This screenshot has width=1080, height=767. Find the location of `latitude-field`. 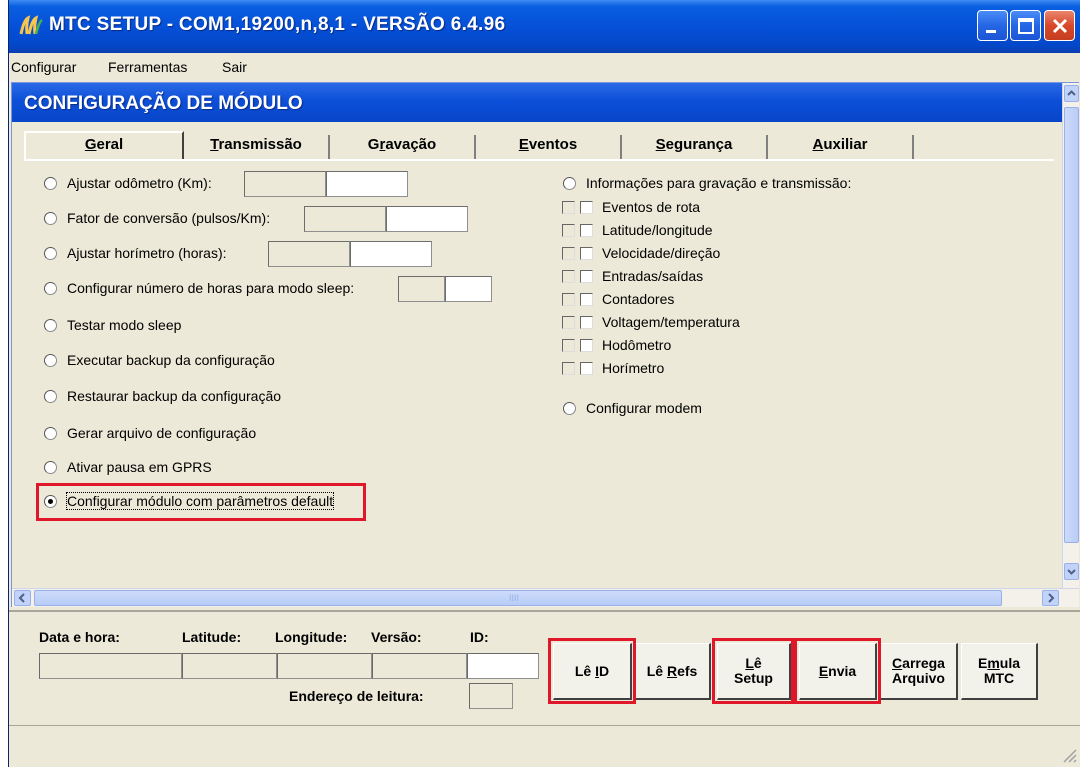

latitude-field is located at coordinates (229, 666).